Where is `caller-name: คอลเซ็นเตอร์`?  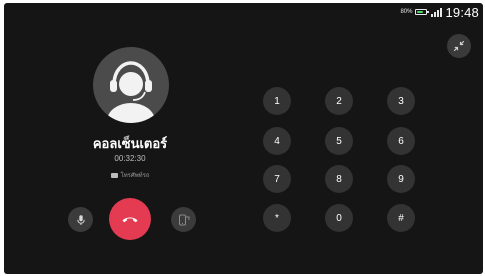
caller-name: คอลเซ็นเตอร์ is located at coordinates (130, 143).